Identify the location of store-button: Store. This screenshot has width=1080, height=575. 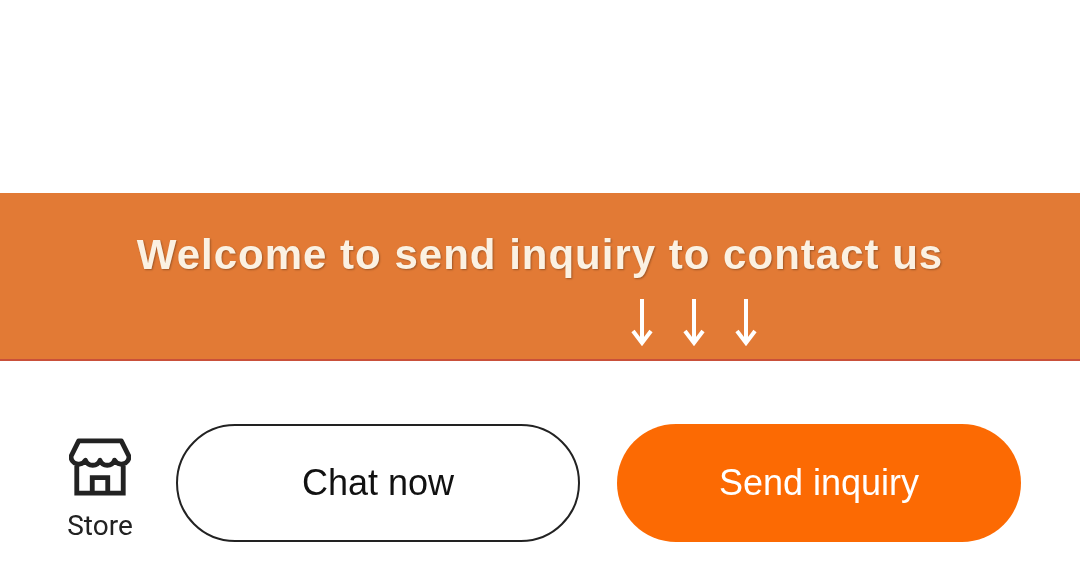
(100, 489).